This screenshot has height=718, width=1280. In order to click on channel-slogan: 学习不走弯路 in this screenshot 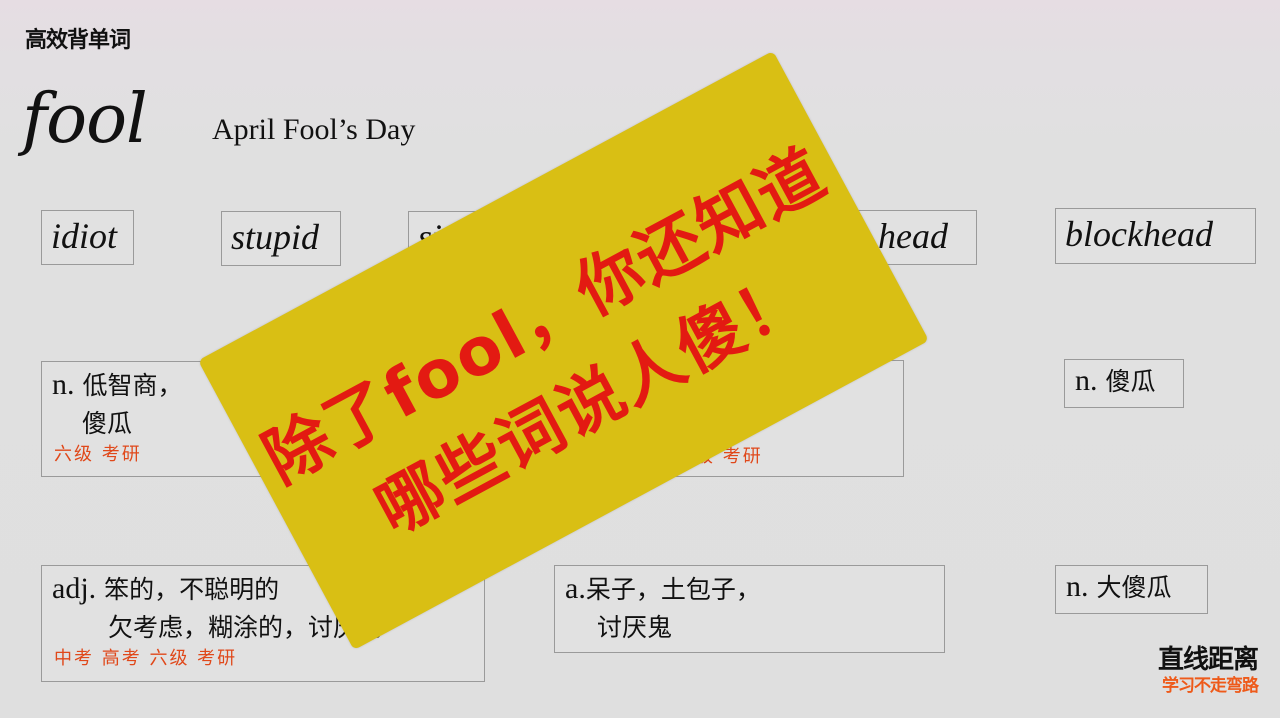, I will do `click(1210, 686)`.